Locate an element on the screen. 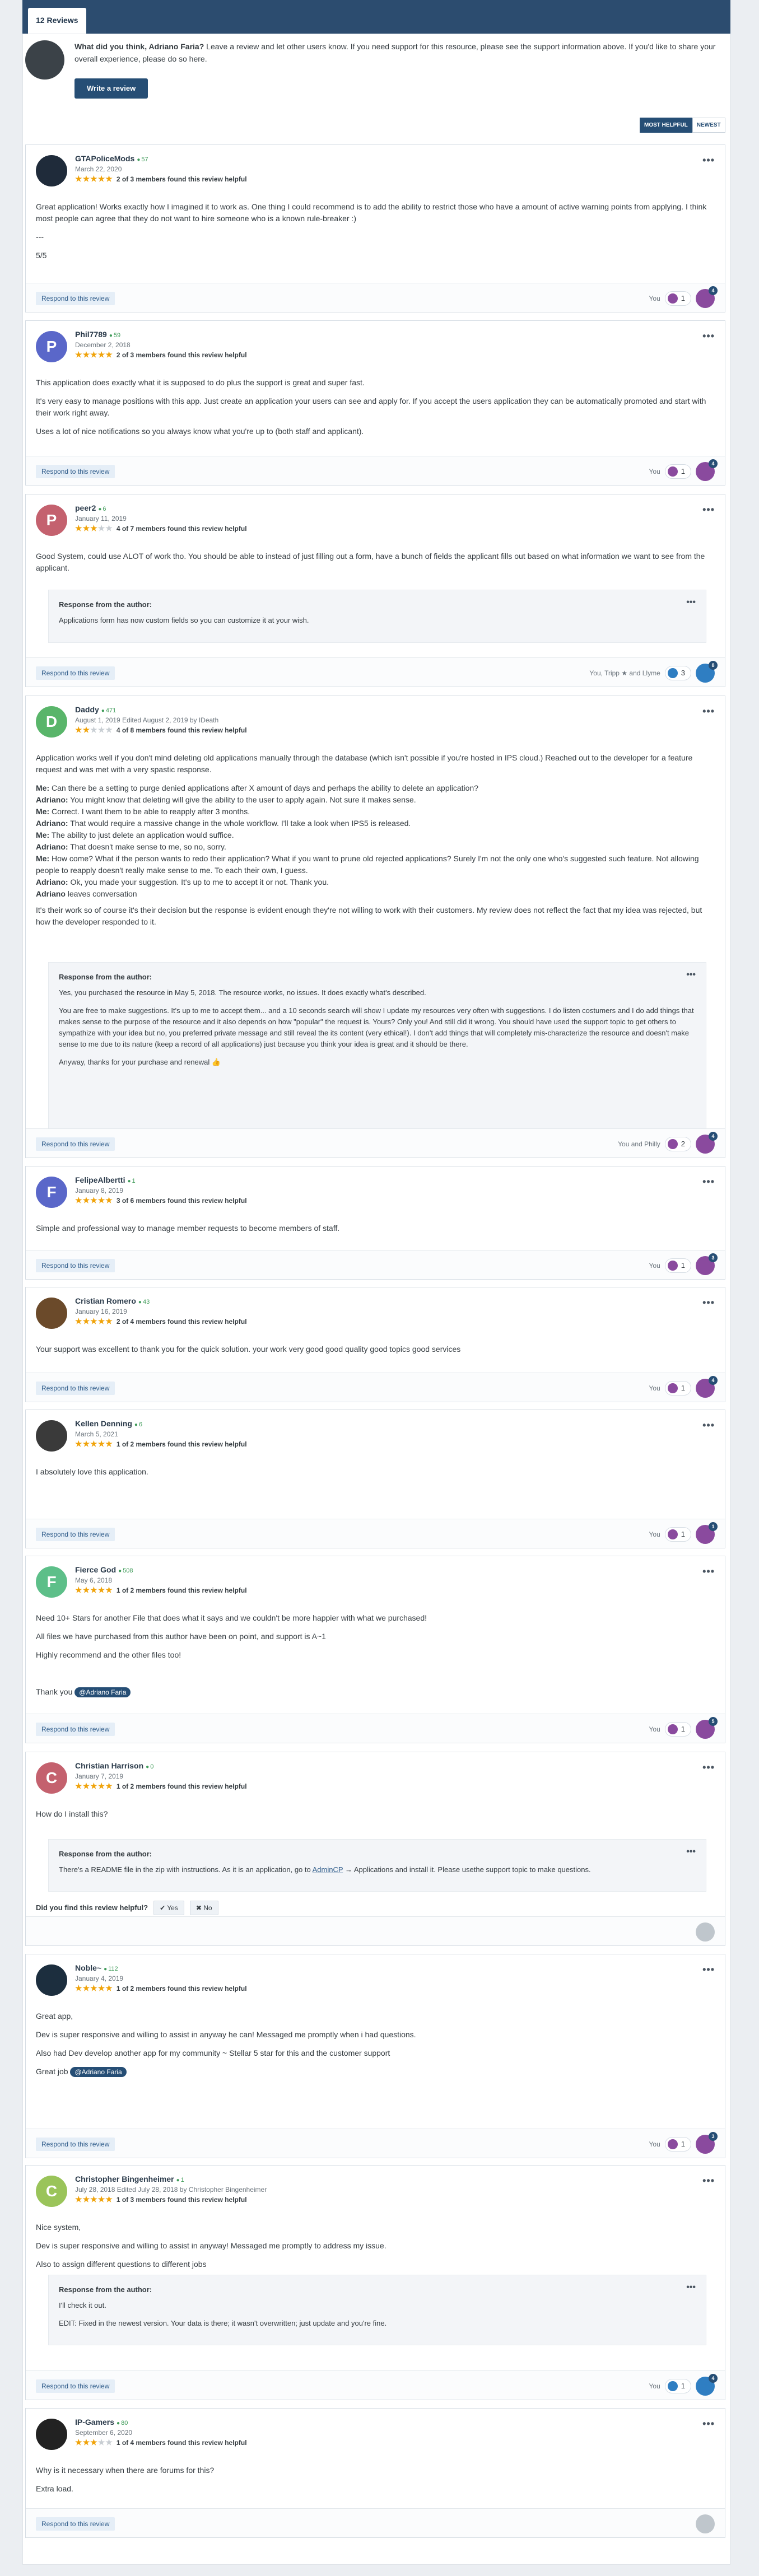 This screenshot has height=2576, width=759. reaction-area: You 1 3 is located at coordinates (683, 1264).